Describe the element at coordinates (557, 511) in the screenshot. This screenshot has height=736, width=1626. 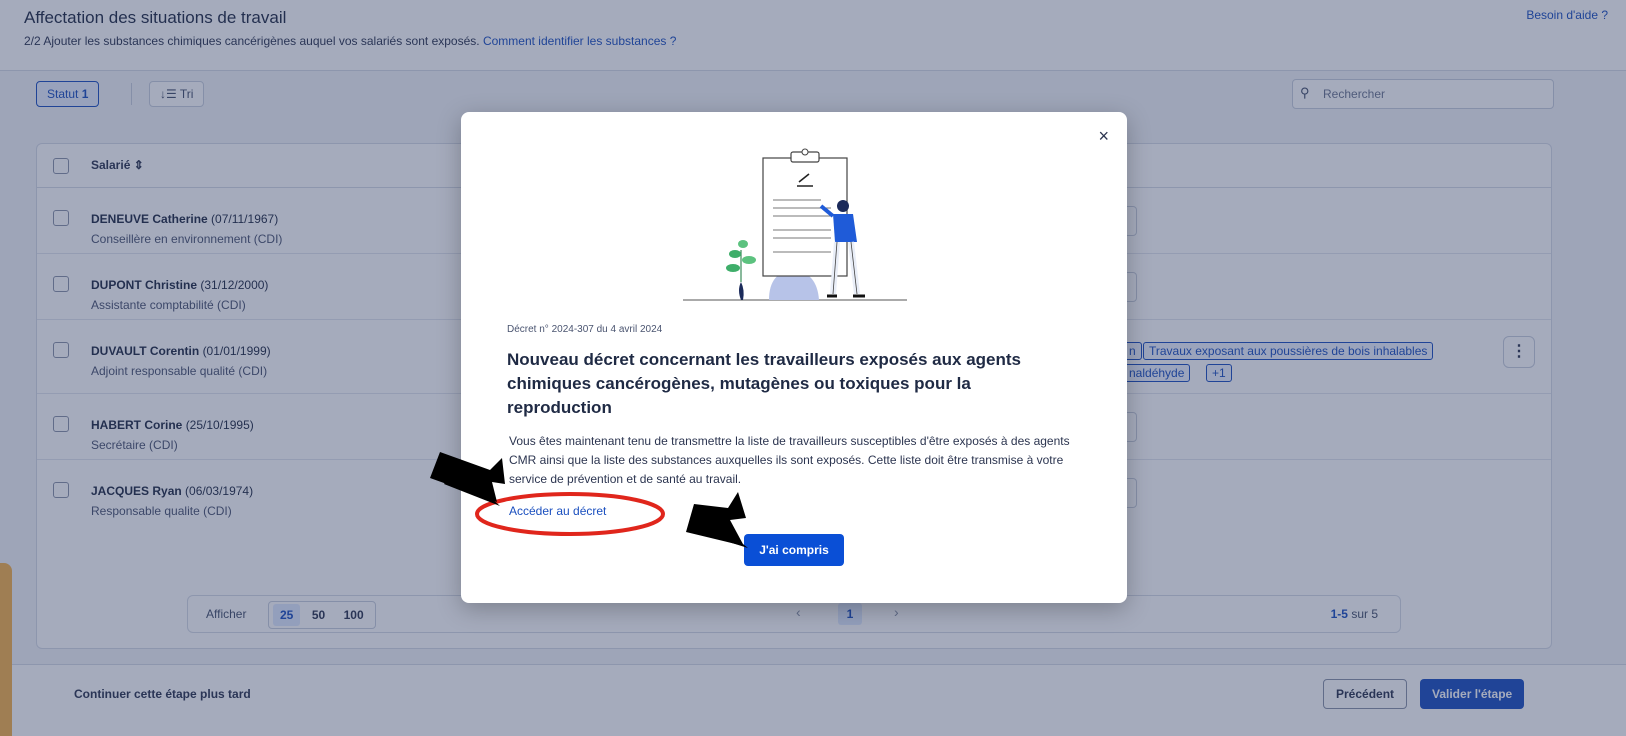
I see `access-decree-link: Accéder au décret` at that location.